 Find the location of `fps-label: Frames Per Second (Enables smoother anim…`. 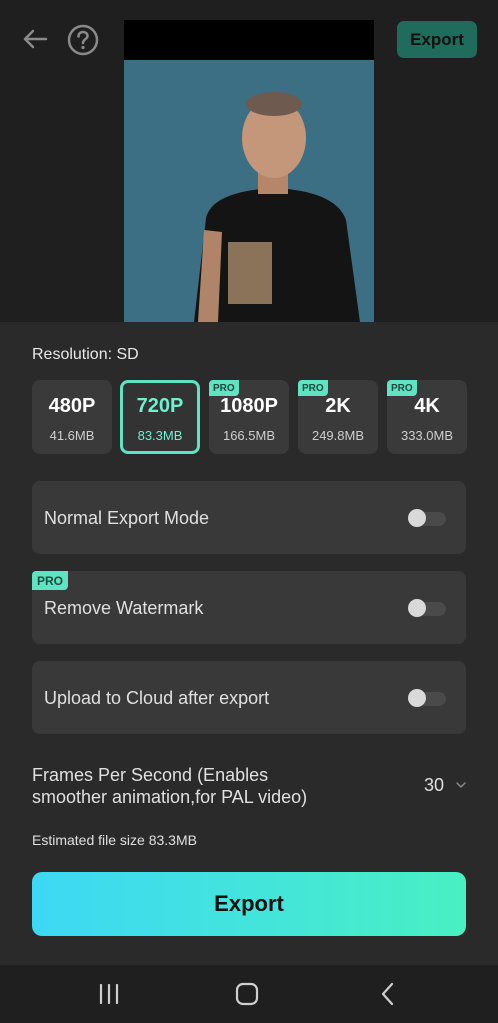

fps-label: Frames Per Second (Enables smoother anim… is located at coordinates (170, 786).